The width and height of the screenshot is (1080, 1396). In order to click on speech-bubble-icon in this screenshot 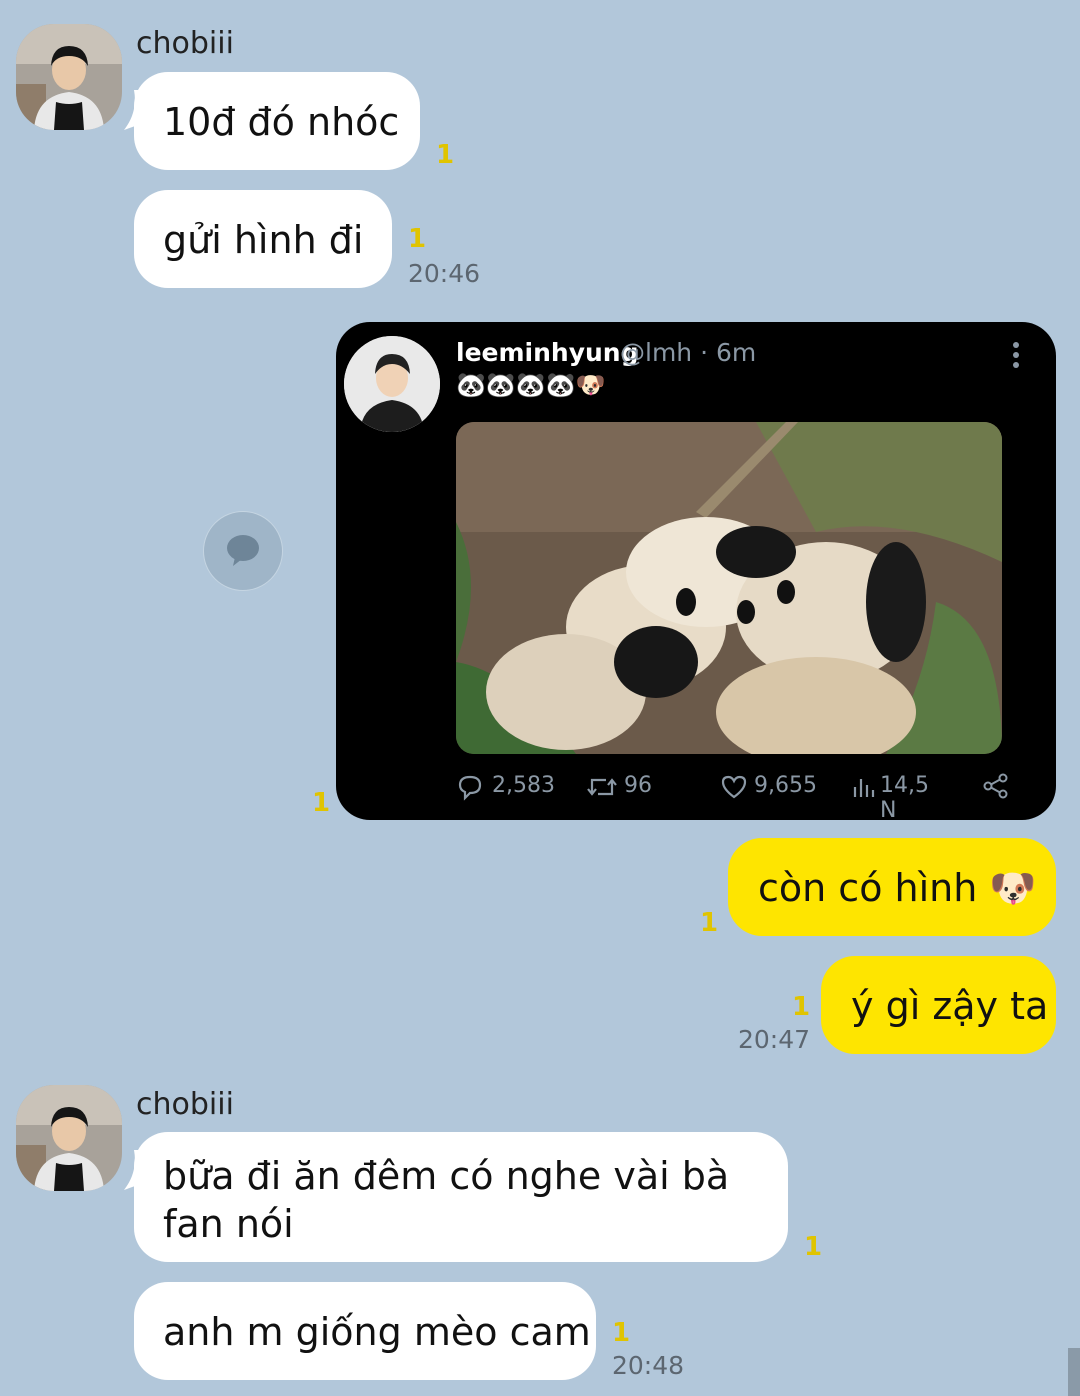, I will do `click(243, 550)`.